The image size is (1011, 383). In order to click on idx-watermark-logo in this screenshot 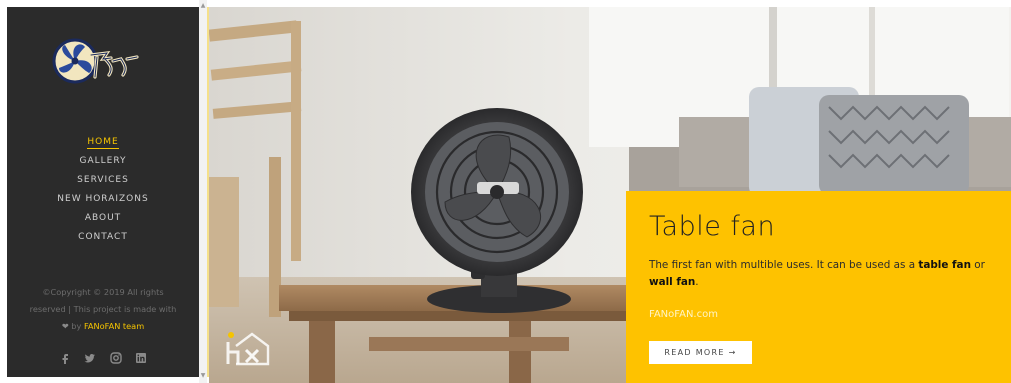, I will do `click(248, 349)`.